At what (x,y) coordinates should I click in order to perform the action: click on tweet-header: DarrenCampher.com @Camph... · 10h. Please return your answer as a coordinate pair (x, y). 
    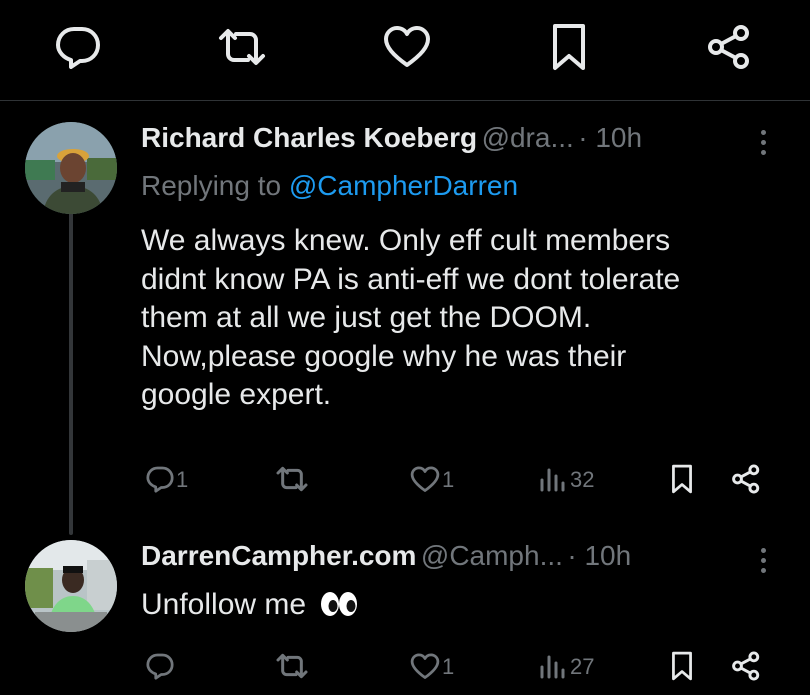
    Looking at the image, I should click on (386, 556).